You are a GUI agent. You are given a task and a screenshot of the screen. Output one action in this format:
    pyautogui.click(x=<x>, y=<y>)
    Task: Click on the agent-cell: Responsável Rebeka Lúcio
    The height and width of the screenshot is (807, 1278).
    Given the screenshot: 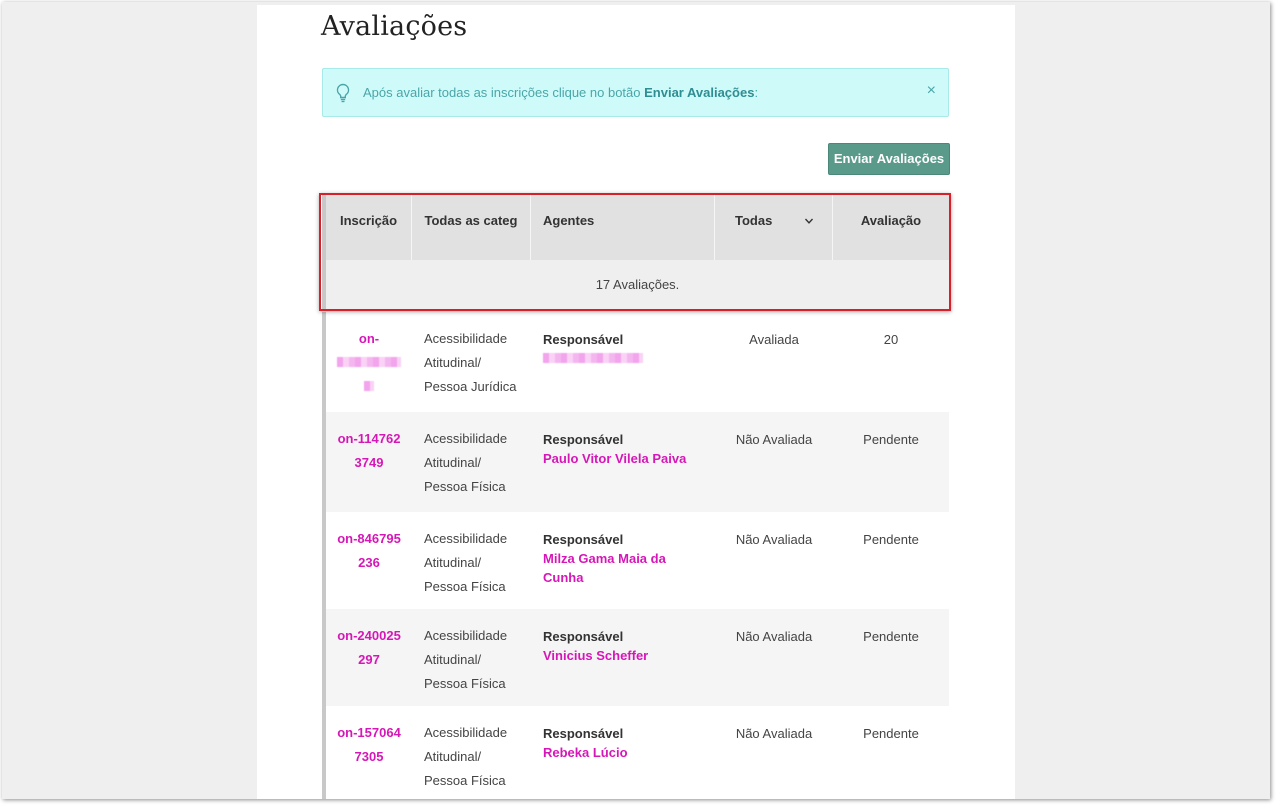 What is the action you would take?
    pyautogui.click(x=623, y=743)
    